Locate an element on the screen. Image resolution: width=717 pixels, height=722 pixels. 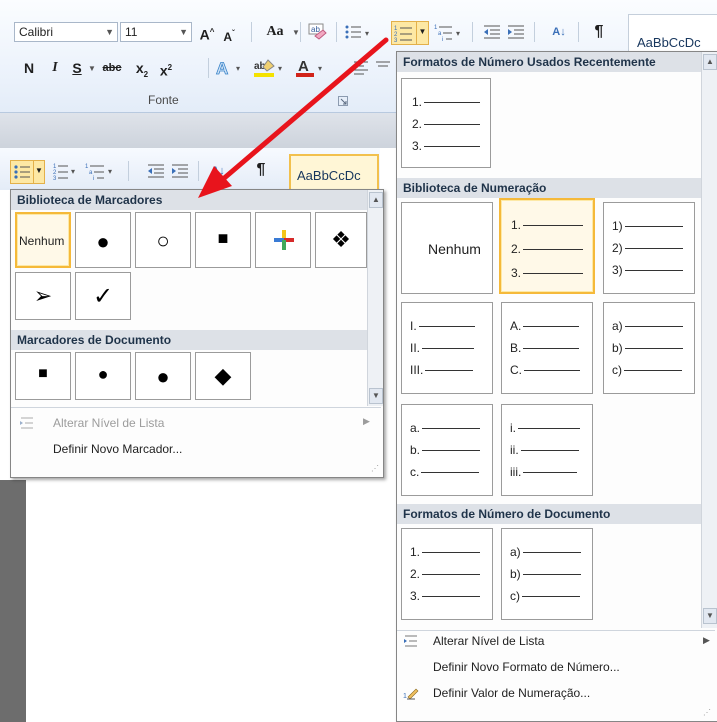
annotation-arrow is located at coordinates (293, 117).